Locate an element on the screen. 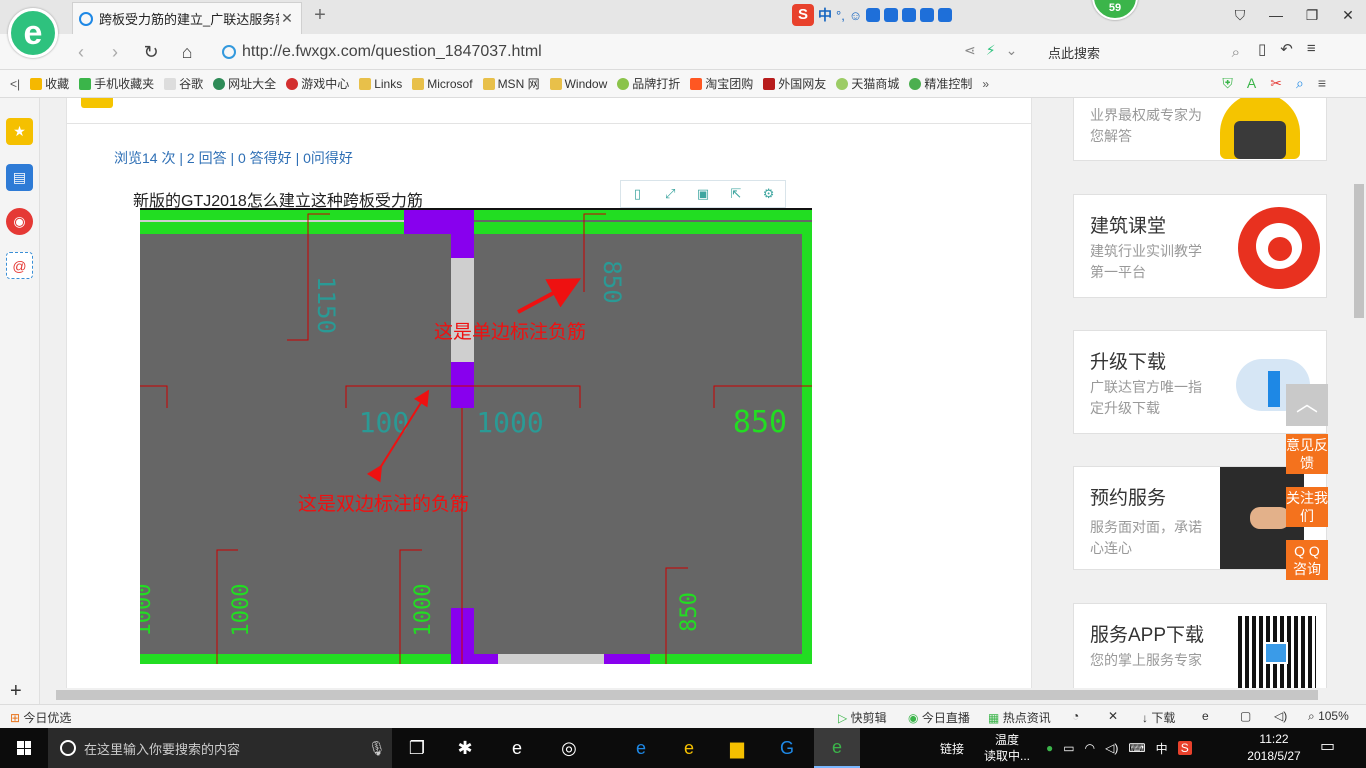 The width and height of the screenshot is (1366, 768). follow-us-button: 关注我们 is located at coordinates (1307, 507).